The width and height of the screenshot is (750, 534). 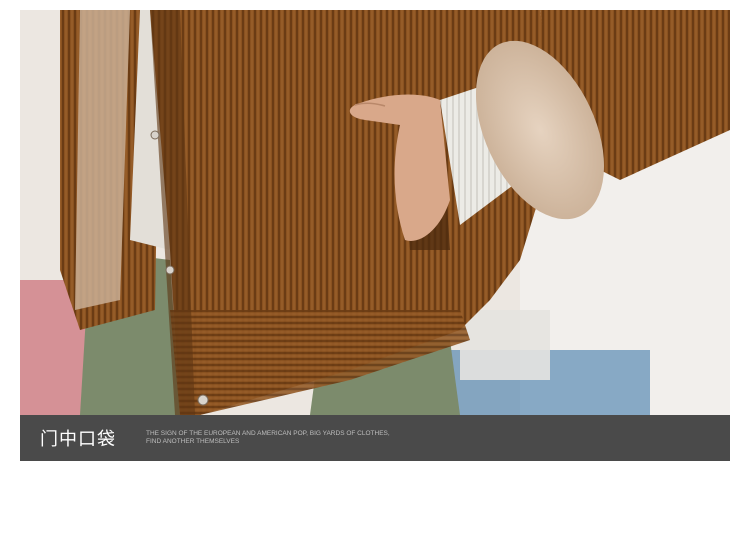 What do you see at coordinates (78, 439) in the screenshot?
I see `caption-title: 门中口袋` at bounding box center [78, 439].